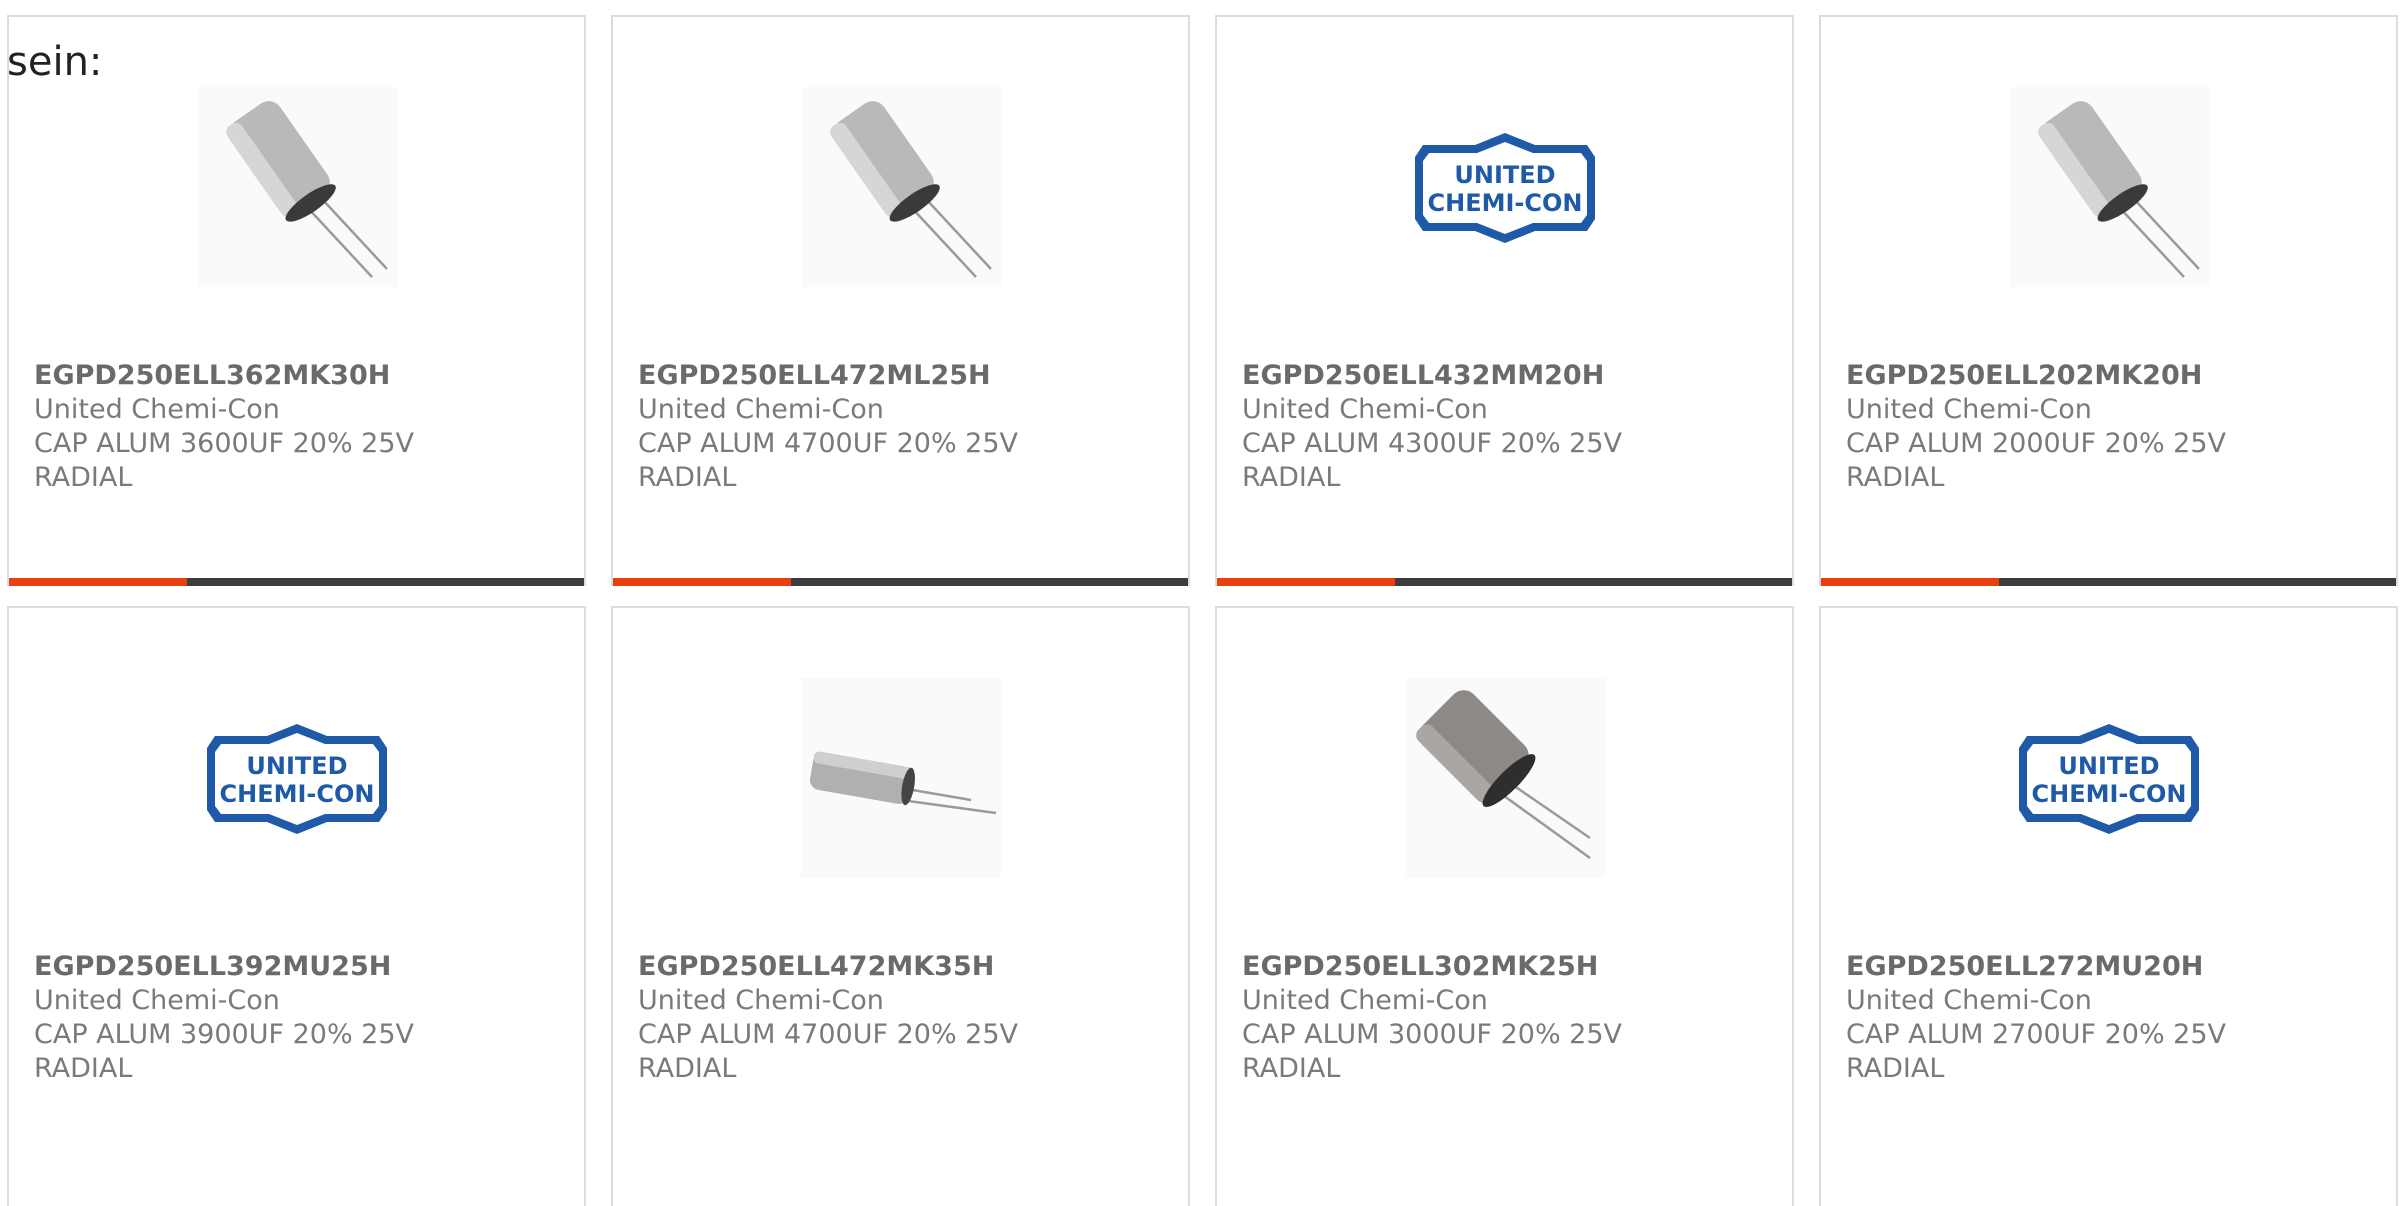 The height and width of the screenshot is (1206, 2400). Describe the element at coordinates (2036, 443) in the screenshot. I see `description-label: CAP ALUM 2000UF 20% 25V` at that location.